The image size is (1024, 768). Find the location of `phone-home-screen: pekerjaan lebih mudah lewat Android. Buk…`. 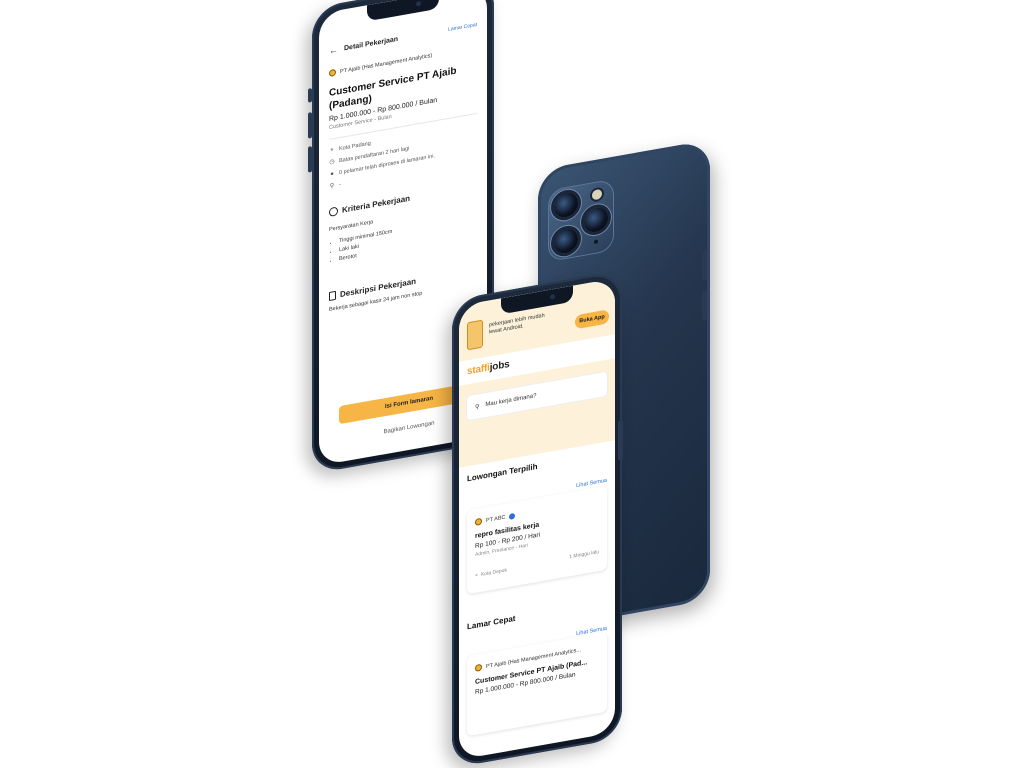

phone-home-screen: pekerjaan lebih mudah lewat Android. Buk… is located at coordinates (537, 519).